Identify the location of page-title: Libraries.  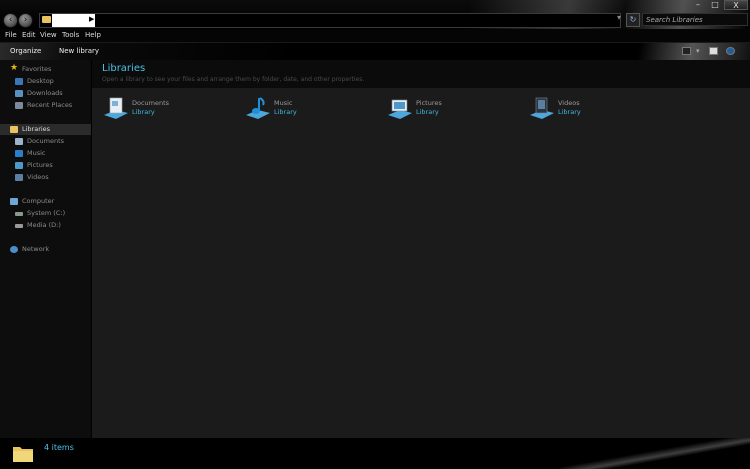
(124, 68).